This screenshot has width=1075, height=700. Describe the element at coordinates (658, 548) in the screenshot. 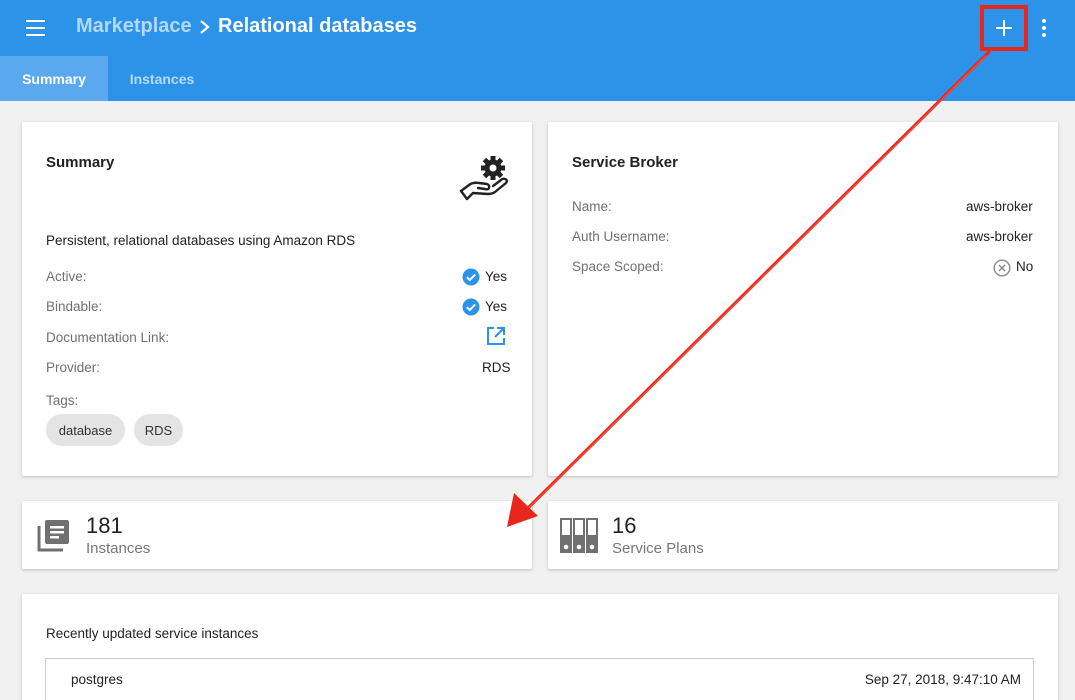

I see `service-plans-label: Service Plans` at that location.